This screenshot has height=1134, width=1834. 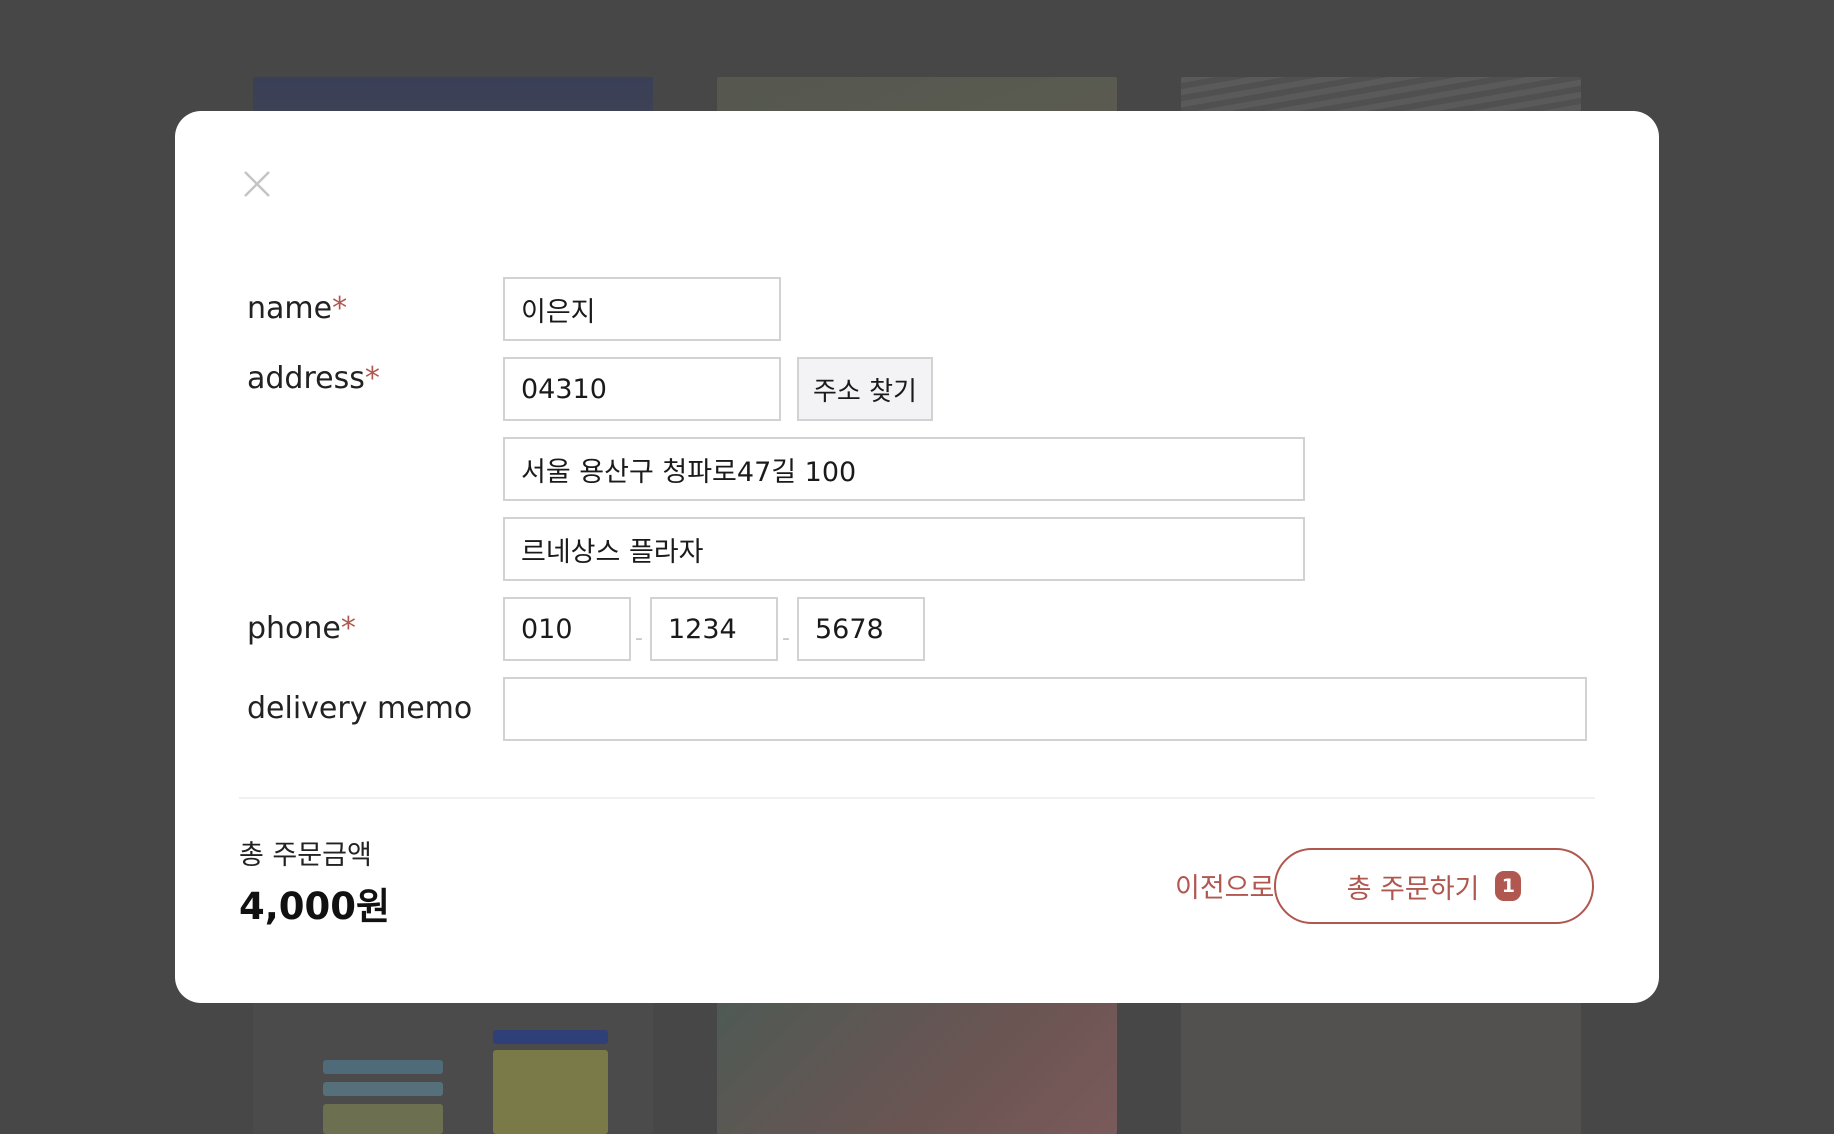 What do you see at coordinates (642, 309) in the screenshot?
I see `name-input` at bounding box center [642, 309].